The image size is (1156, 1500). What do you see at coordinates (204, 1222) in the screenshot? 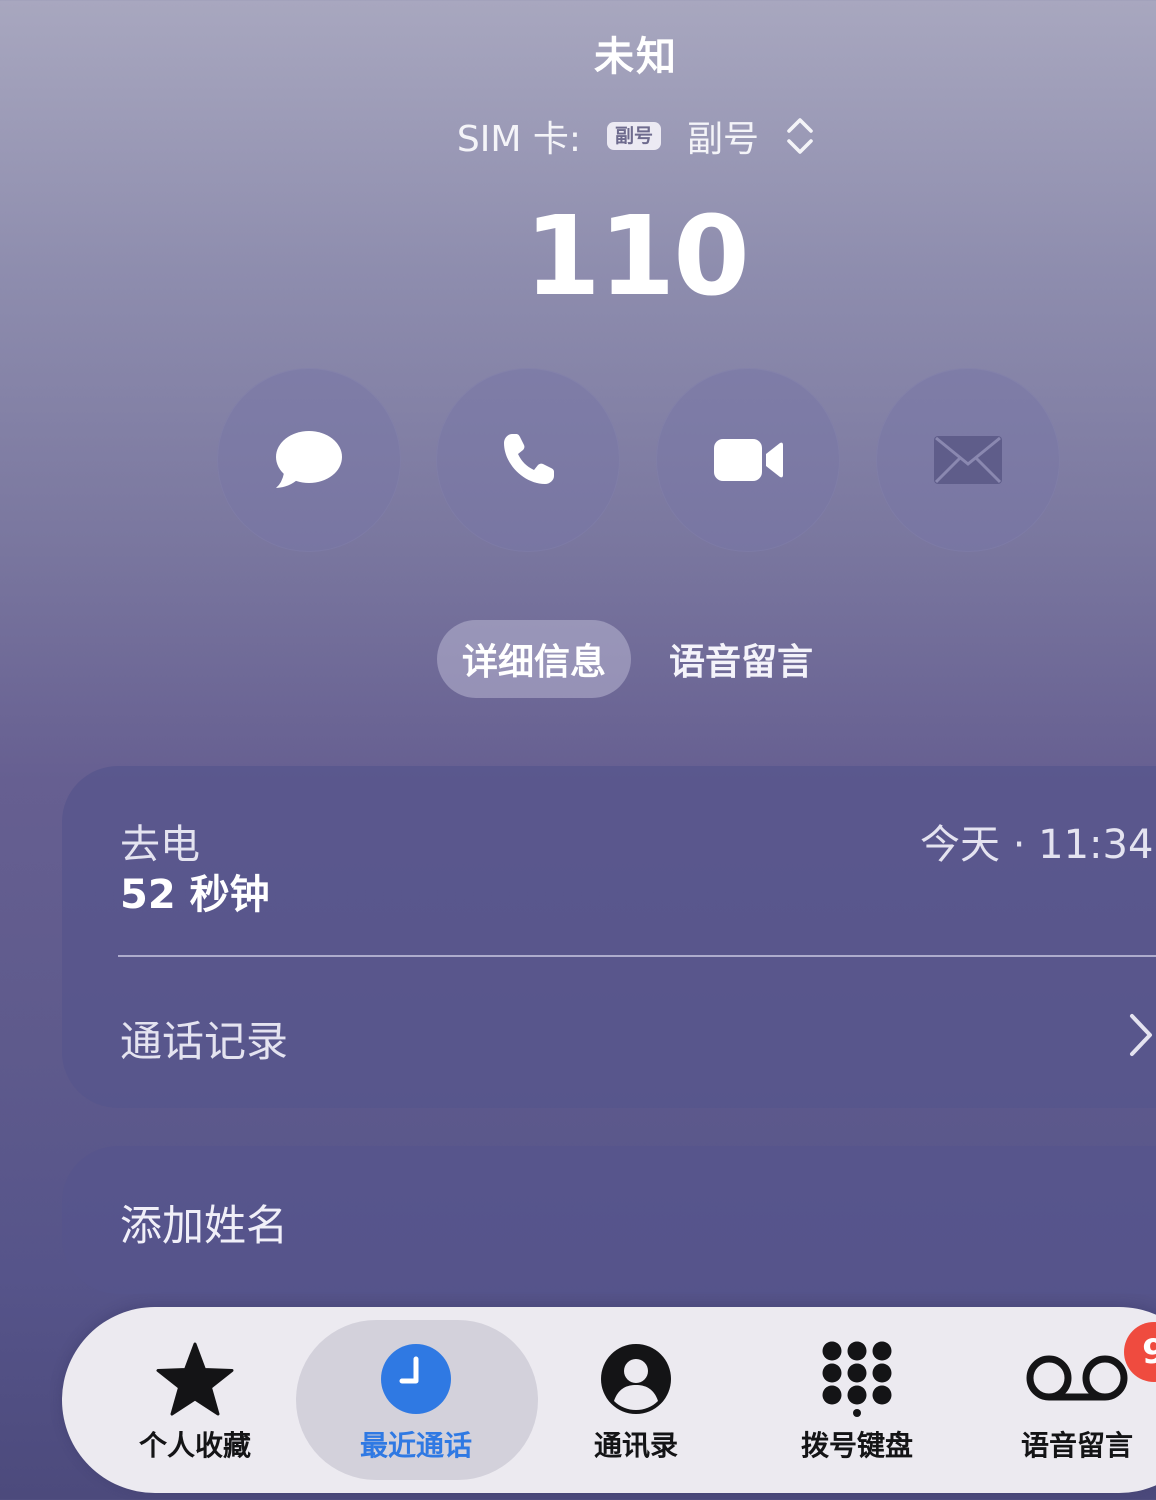
I see `add-name-button: 添加姓名` at bounding box center [204, 1222].